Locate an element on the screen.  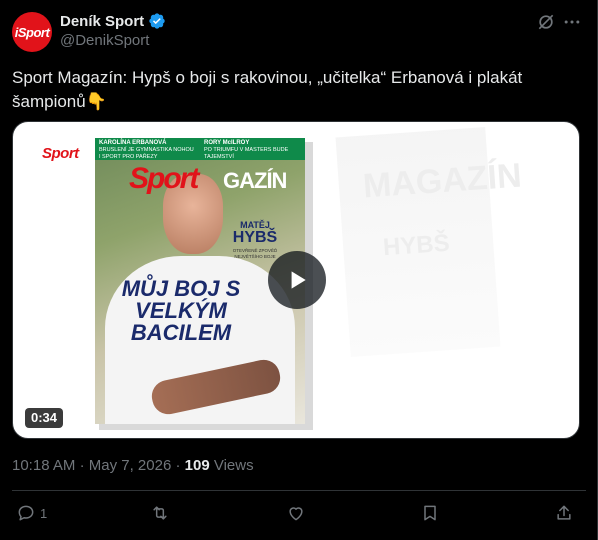
verified-badge-icon is located at coordinates (157, 21).